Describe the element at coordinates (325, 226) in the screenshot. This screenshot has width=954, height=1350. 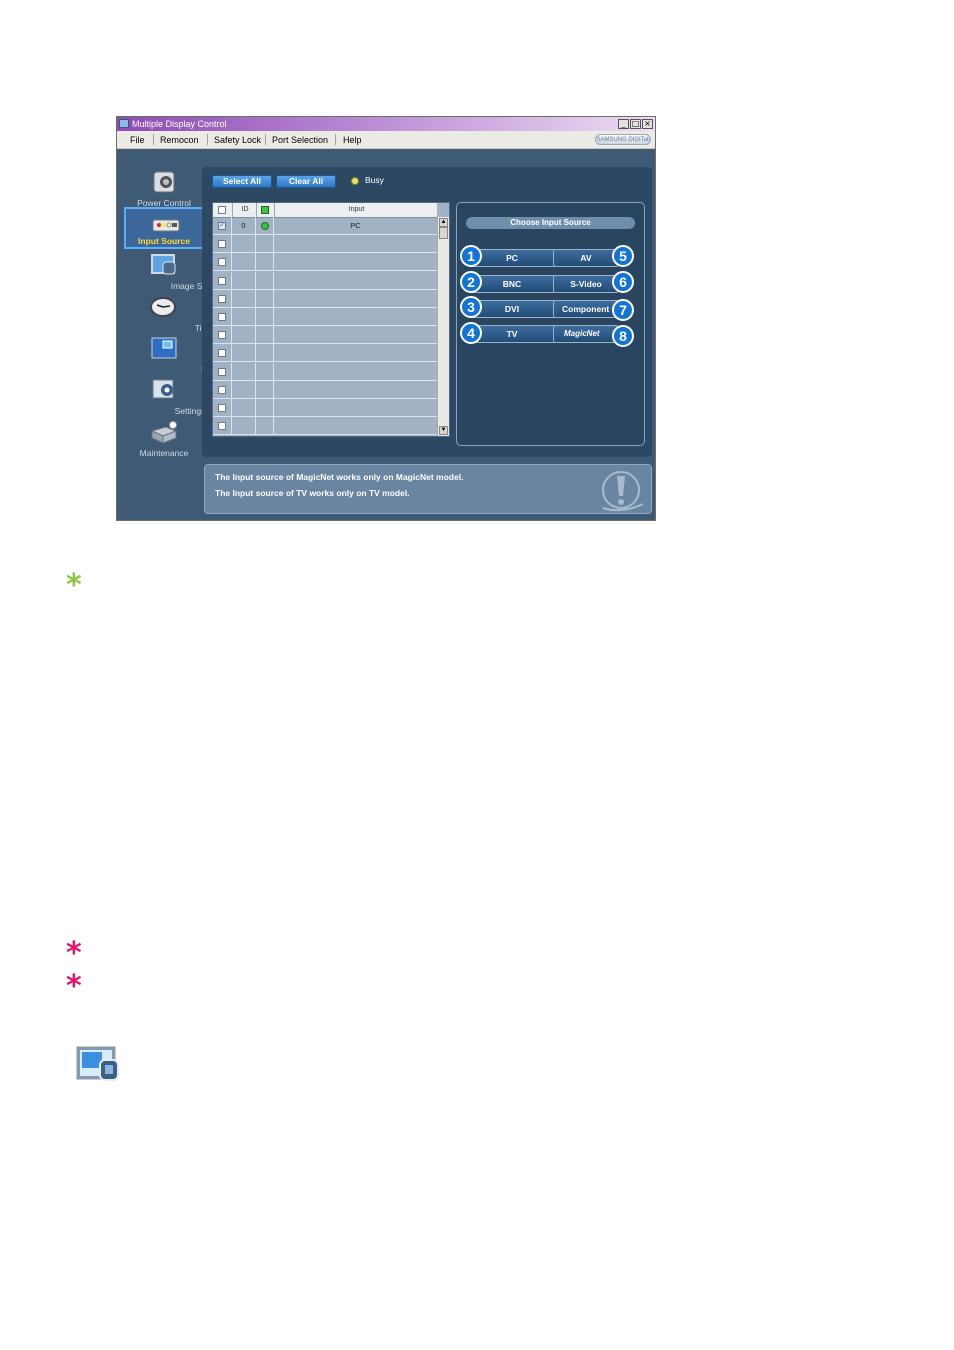
I see `table-row: ✓ 0 PC` at that location.